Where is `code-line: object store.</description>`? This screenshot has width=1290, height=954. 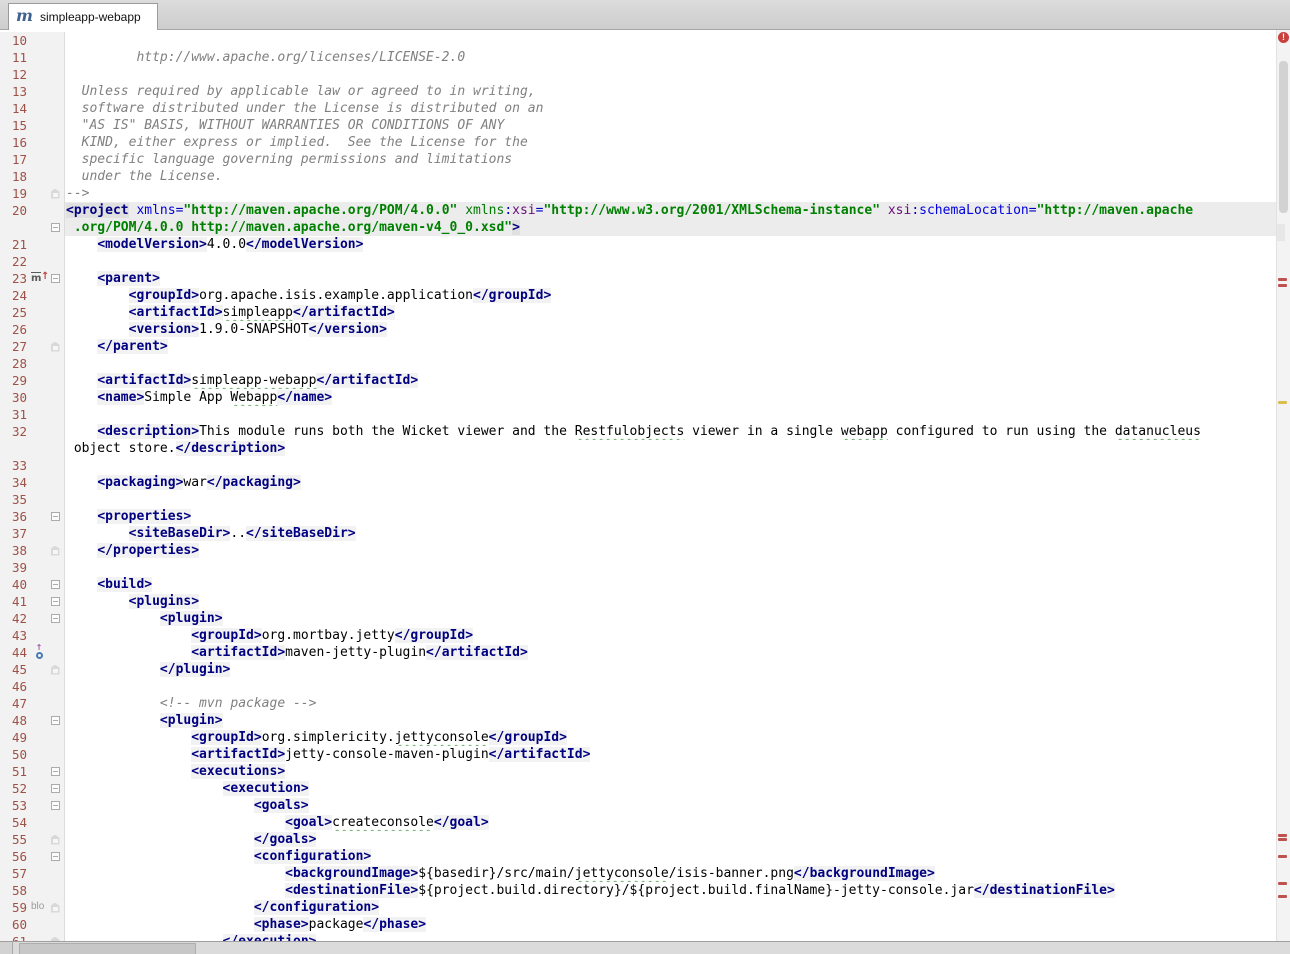
code-line: object store.</description> is located at coordinates (638, 448).